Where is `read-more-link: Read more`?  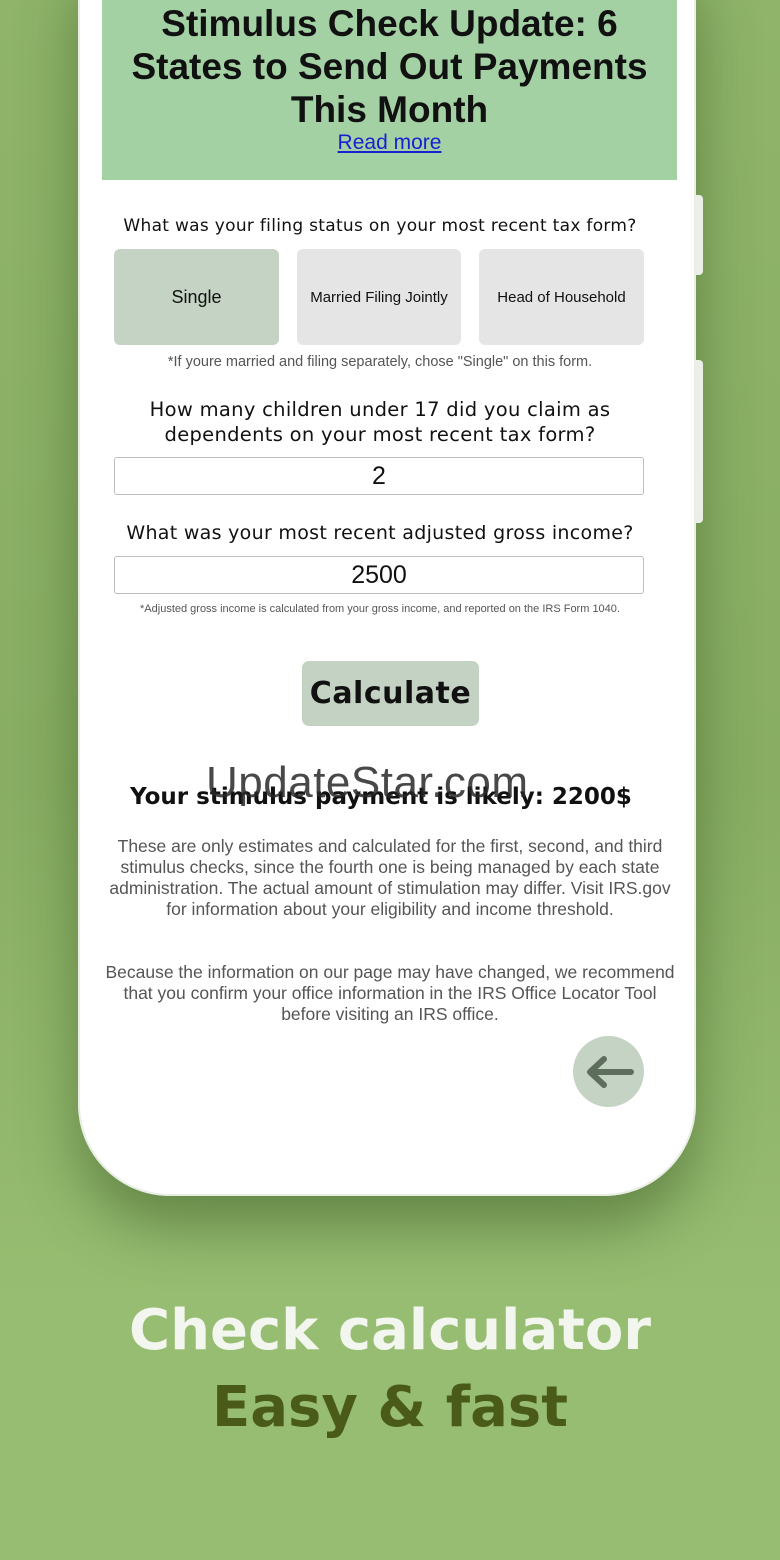 read-more-link: Read more is located at coordinates (390, 143).